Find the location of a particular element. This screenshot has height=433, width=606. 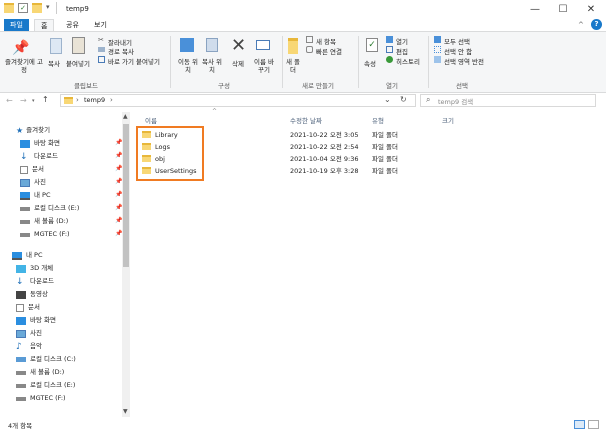

new-folder-quick-icon is located at coordinates (37, 8).